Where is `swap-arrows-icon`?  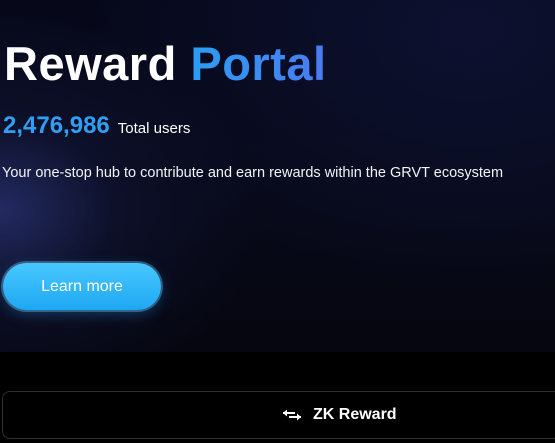
swap-arrows-icon is located at coordinates (292, 415).